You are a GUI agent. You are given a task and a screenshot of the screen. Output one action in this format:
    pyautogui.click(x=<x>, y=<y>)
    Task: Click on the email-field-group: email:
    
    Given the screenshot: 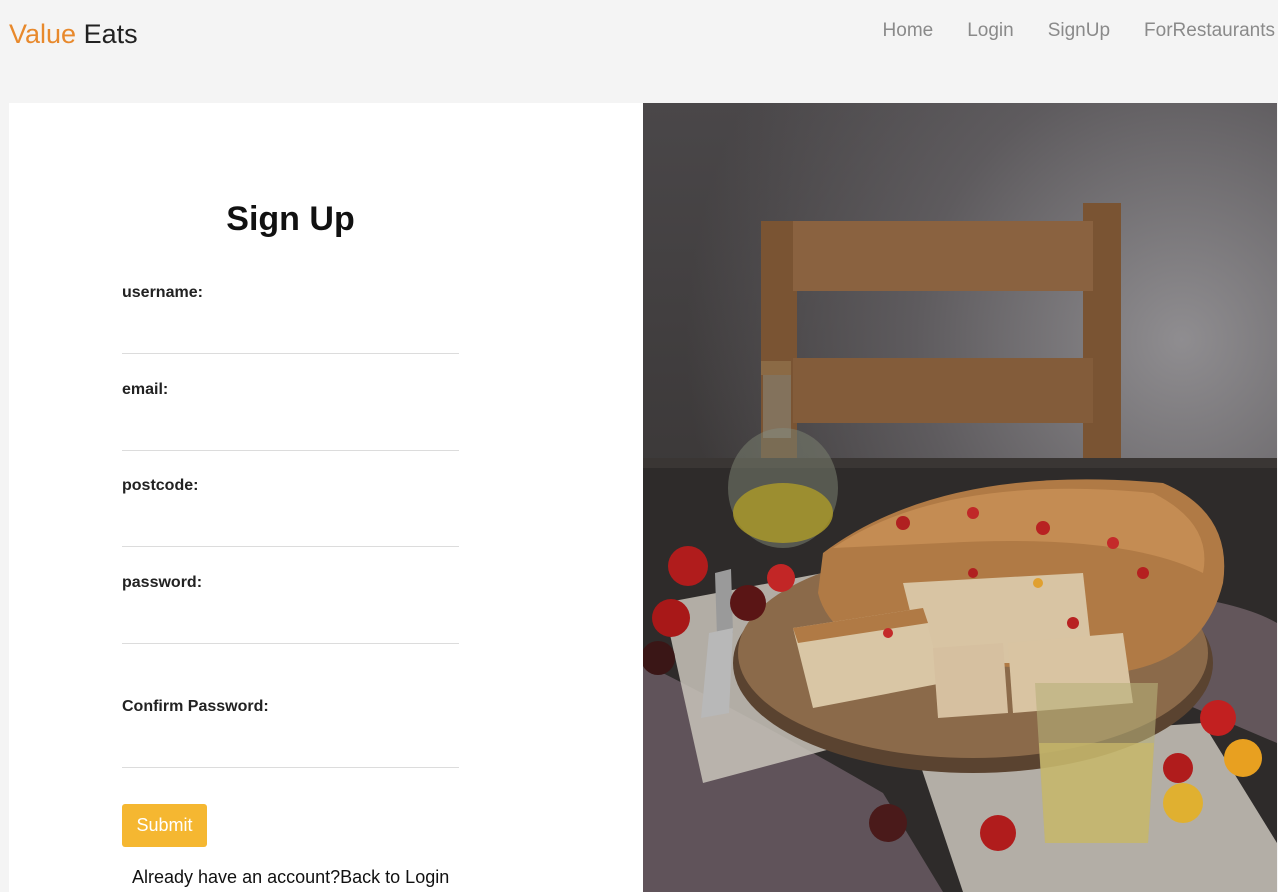 What is the action you would take?
    pyautogui.click(x=290, y=416)
    